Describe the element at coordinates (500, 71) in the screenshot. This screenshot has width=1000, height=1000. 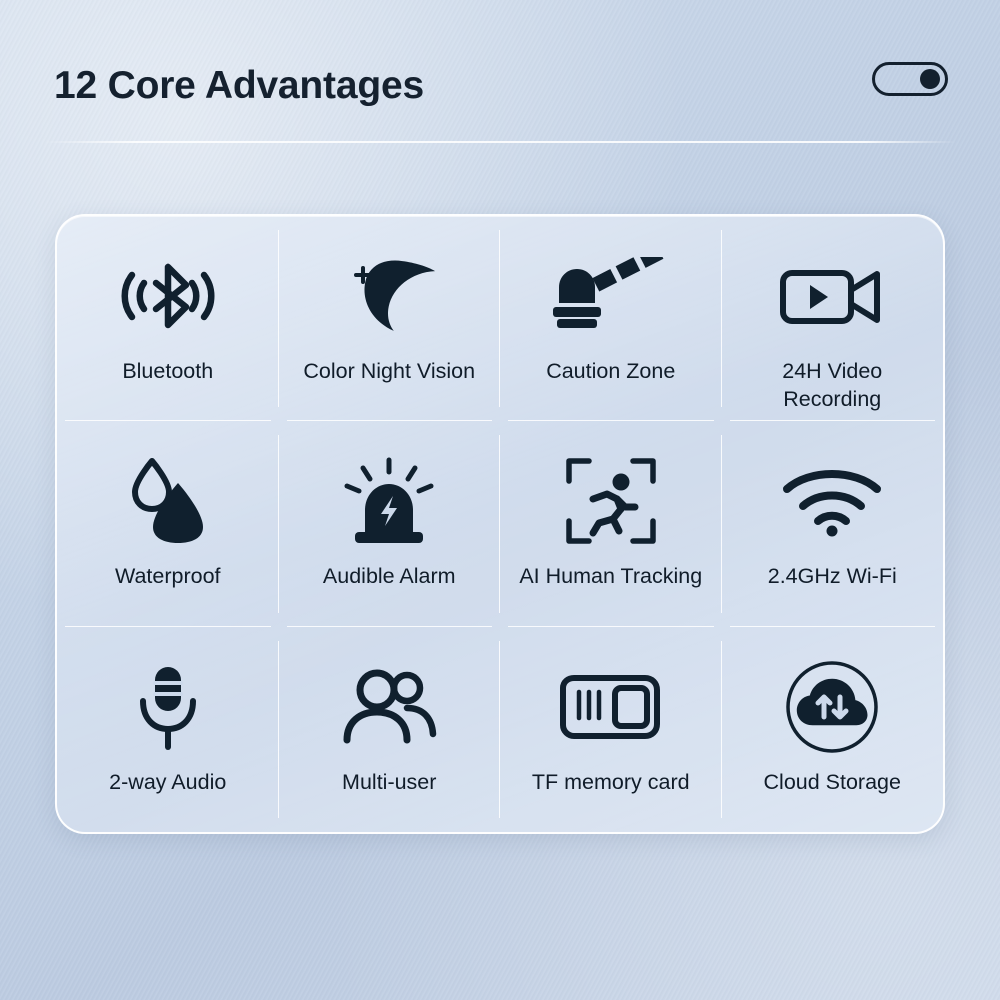
I see `header: 12 Core Advantages` at that location.